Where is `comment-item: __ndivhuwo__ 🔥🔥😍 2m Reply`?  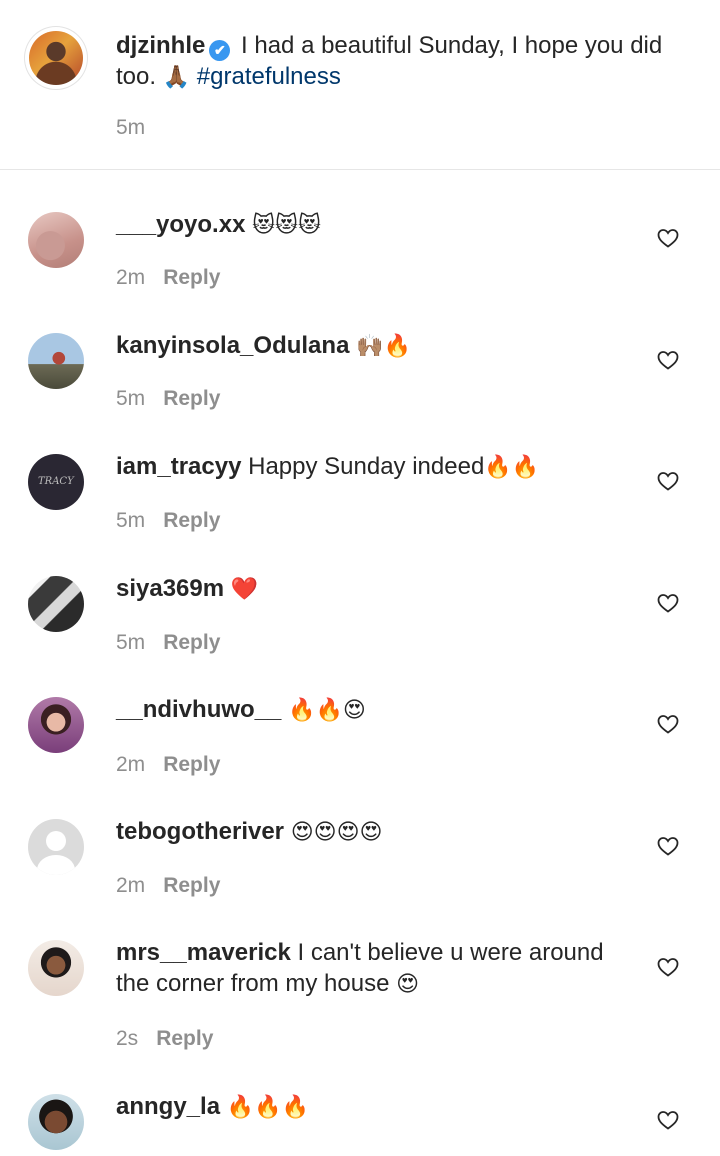 comment-item: __ndivhuwo__ 🔥🔥😍 2m Reply is located at coordinates (360, 761).